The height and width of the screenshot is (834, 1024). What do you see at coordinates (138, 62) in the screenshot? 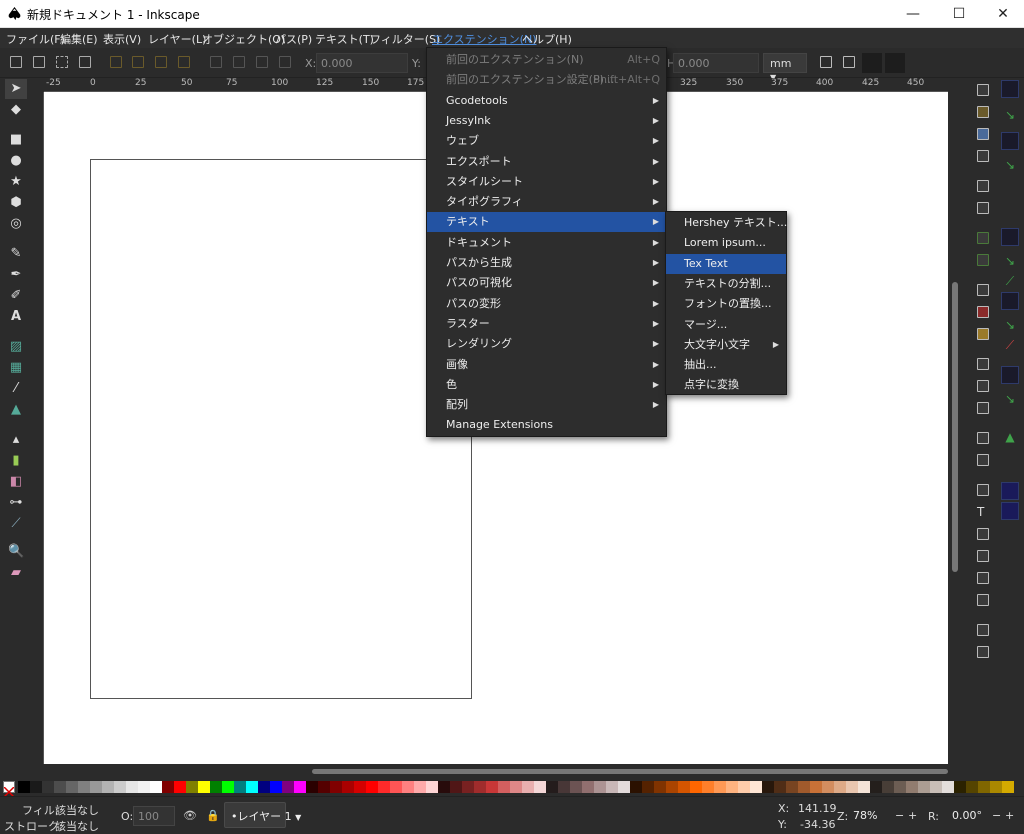
I see `rotate-cw-icon` at bounding box center [138, 62].